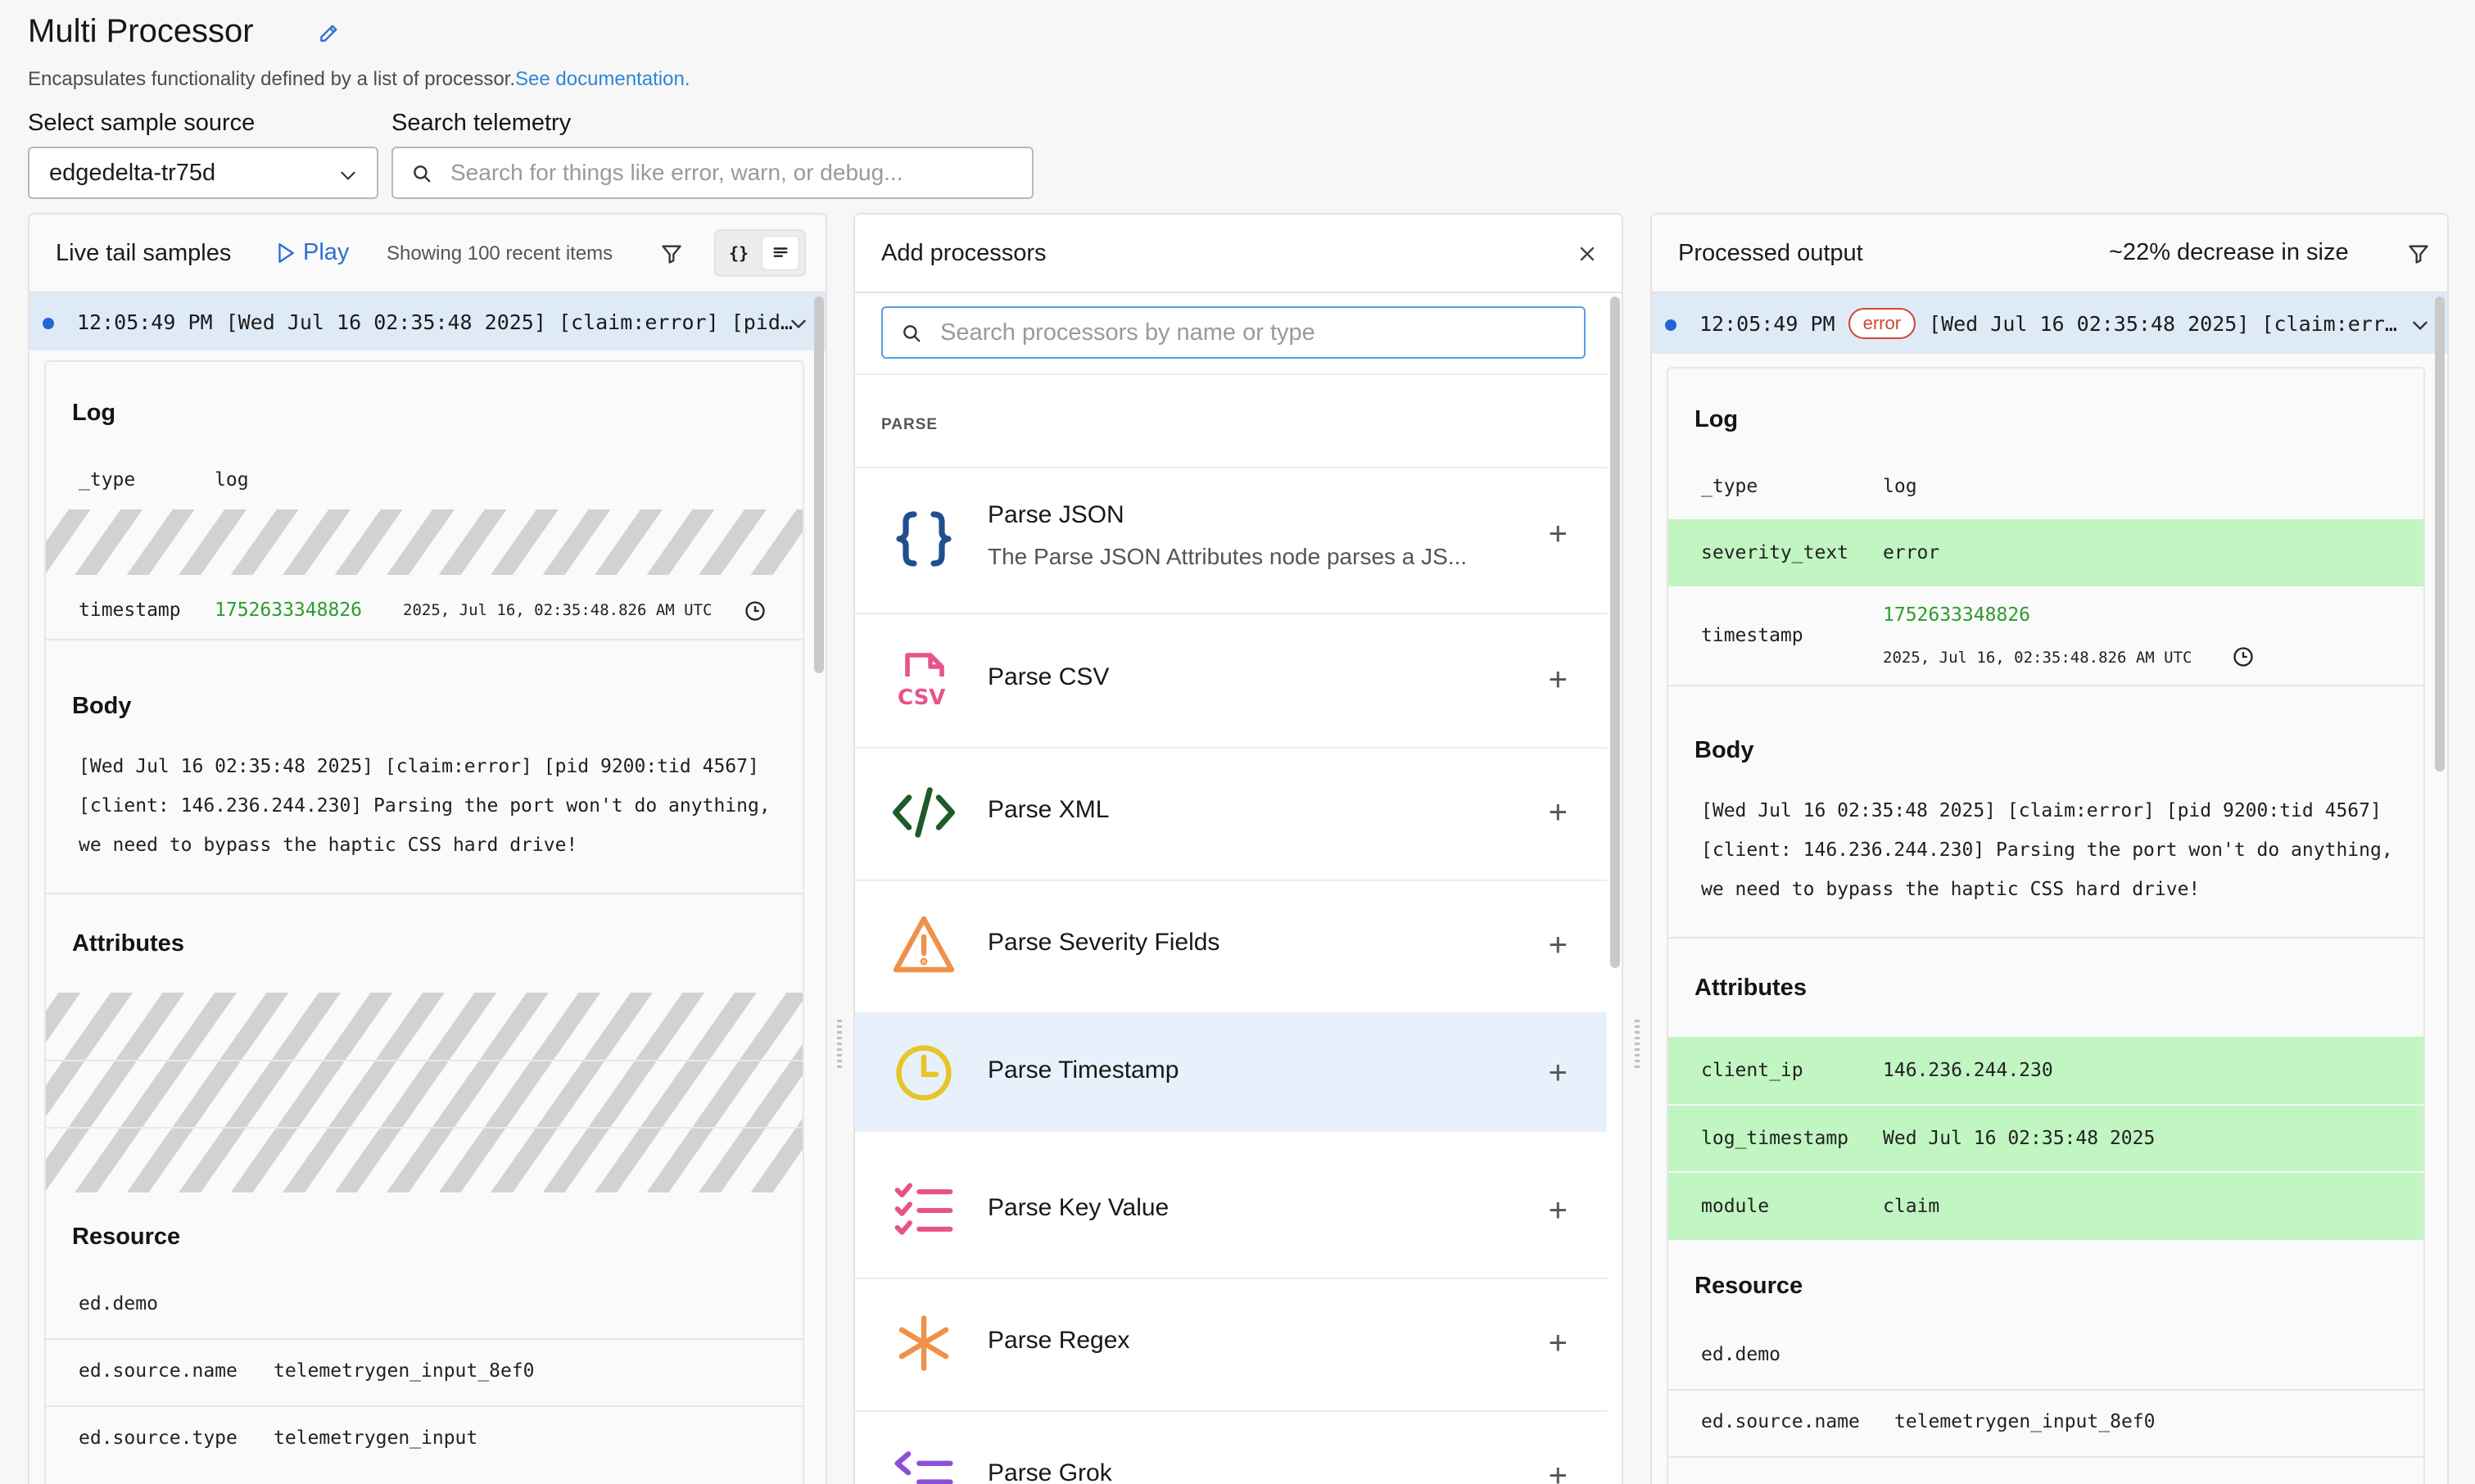 The width and height of the screenshot is (2475, 1484). Describe the element at coordinates (1231, 815) in the screenshot. I see `processor-parse-xml: Parse XML +` at that location.